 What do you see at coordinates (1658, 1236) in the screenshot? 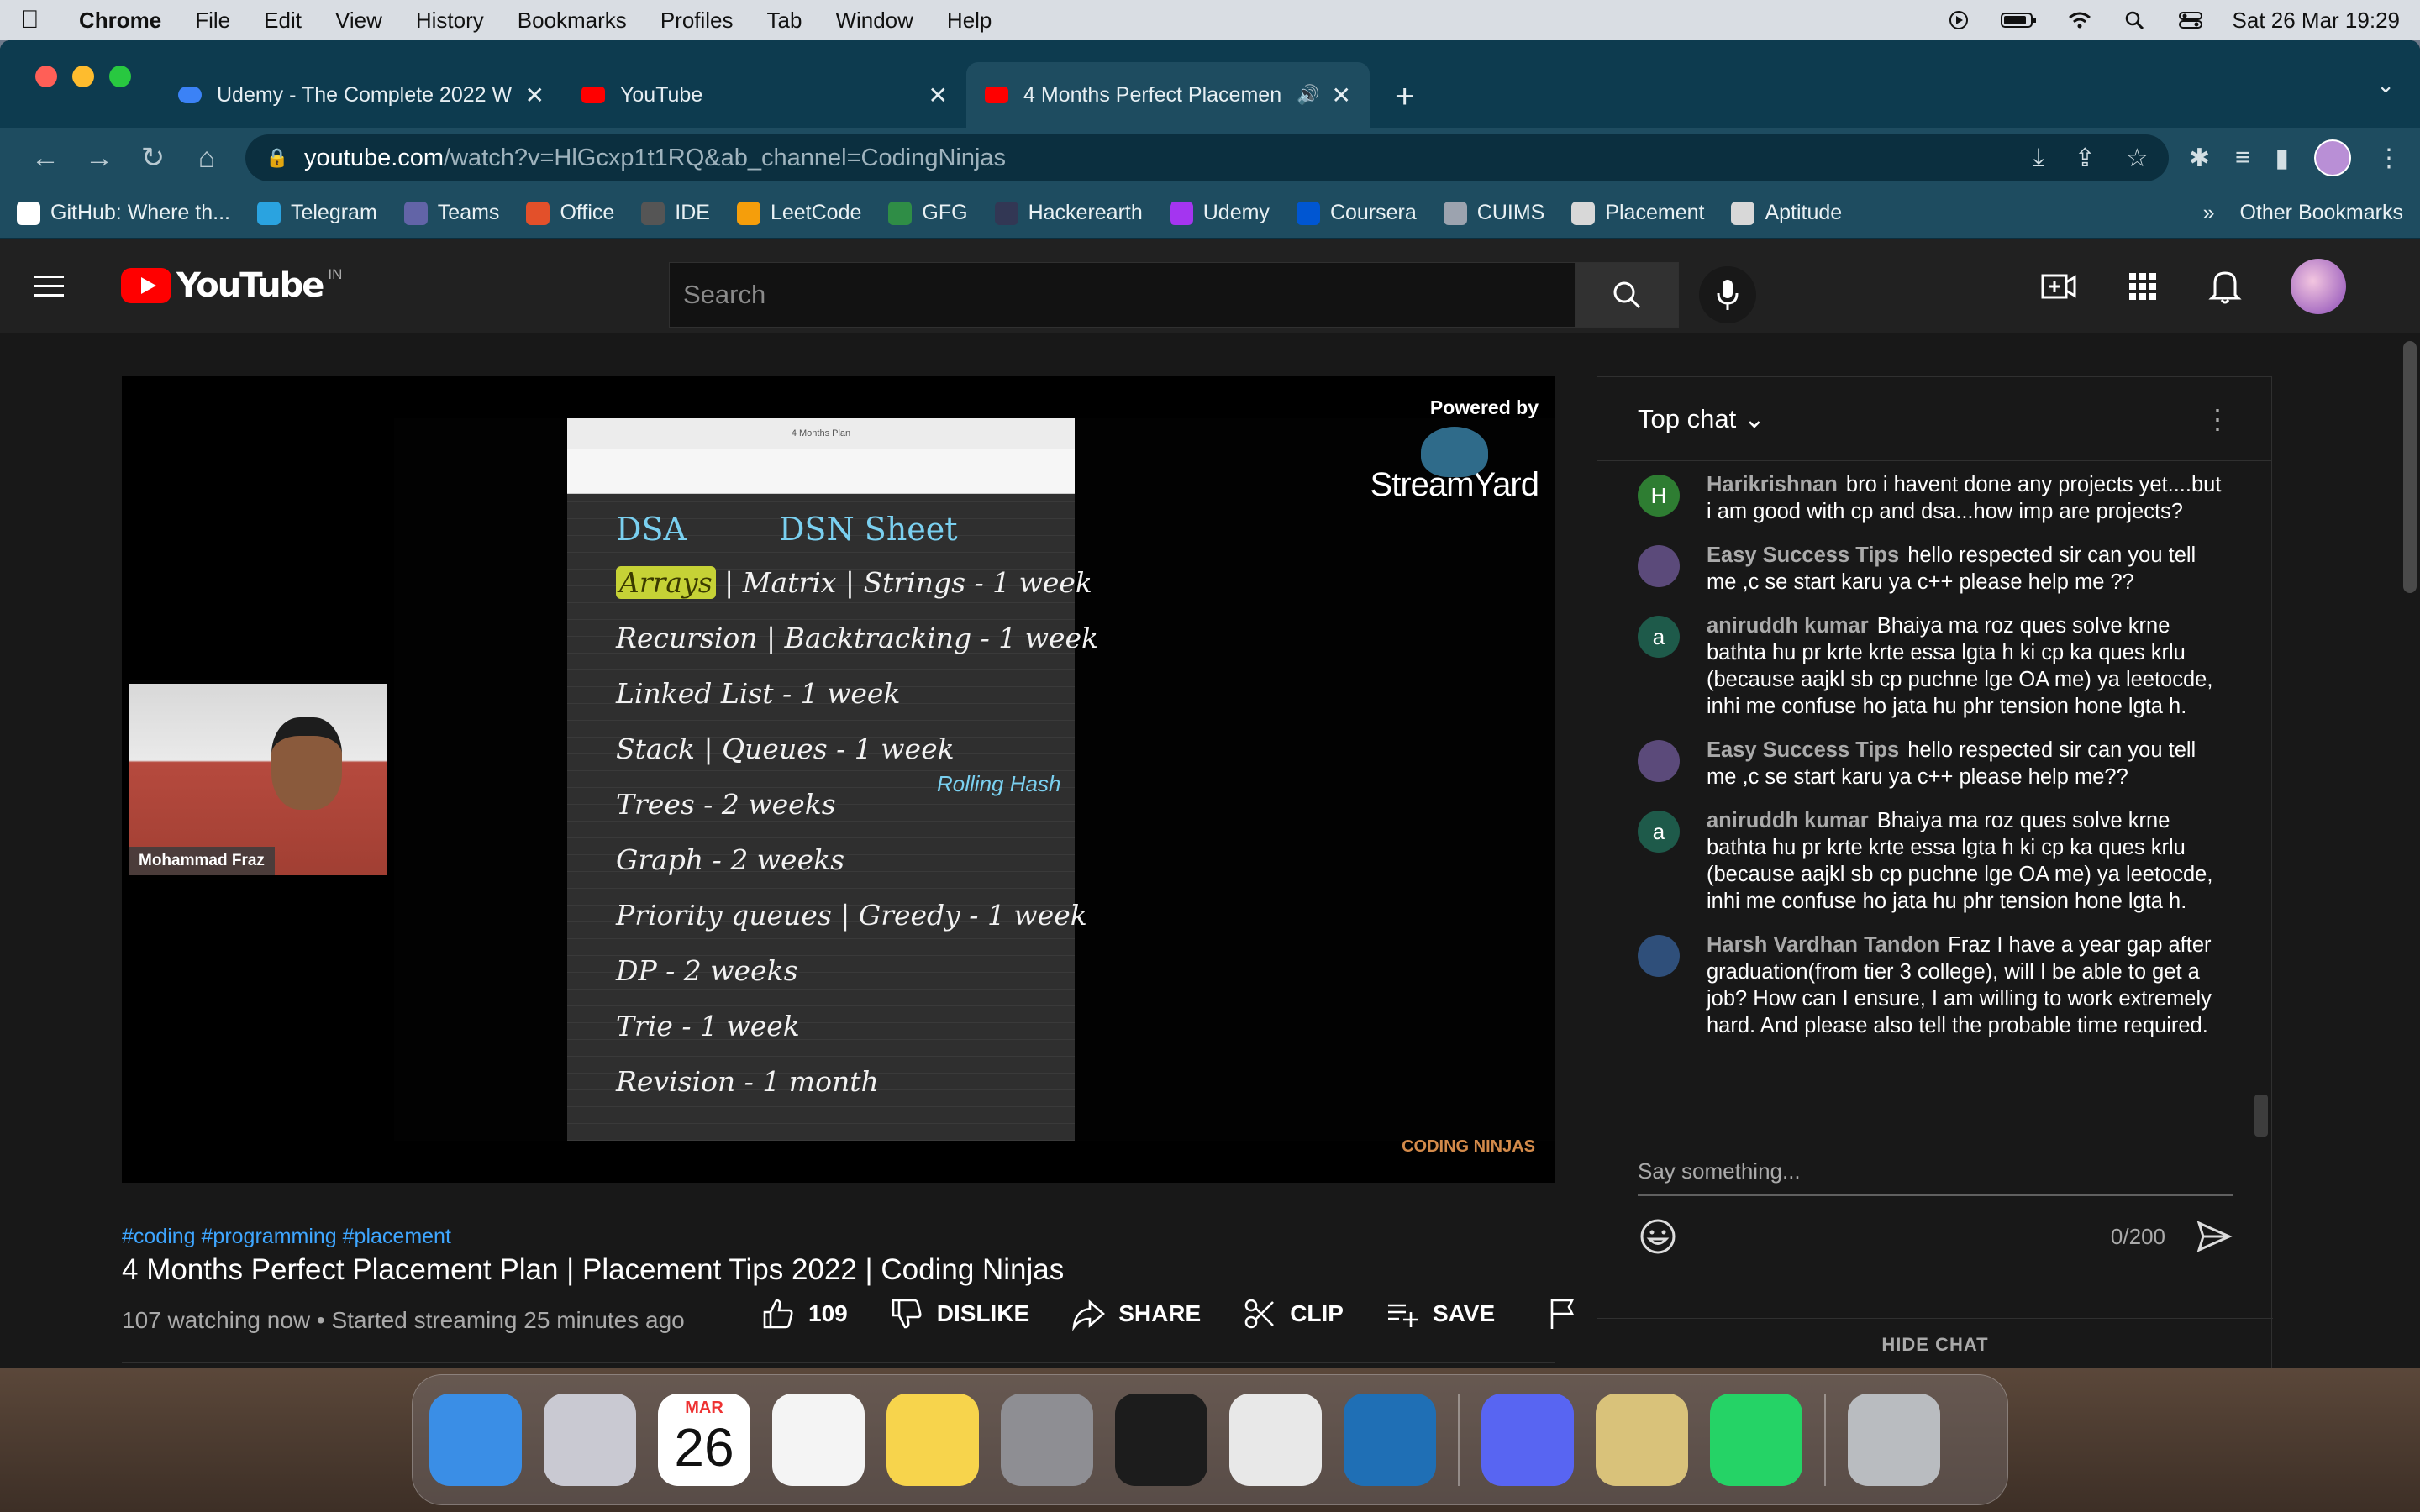
I see `emoji-icon` at bounding box center [1658, 1236].